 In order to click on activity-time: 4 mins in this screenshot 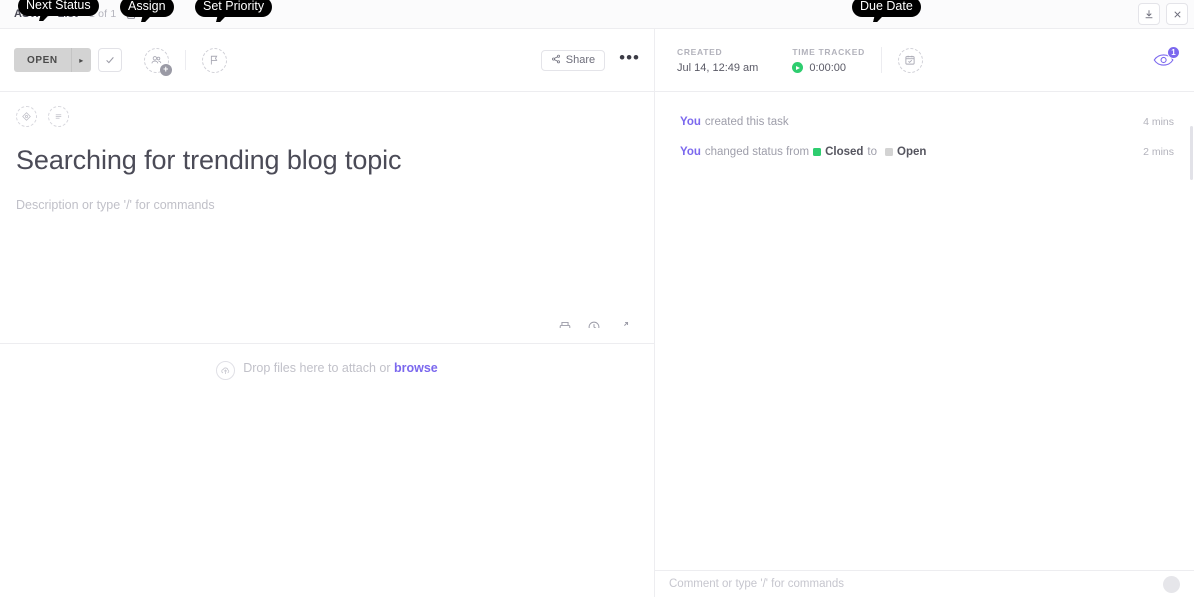, I will do `click(1158, 122)`.